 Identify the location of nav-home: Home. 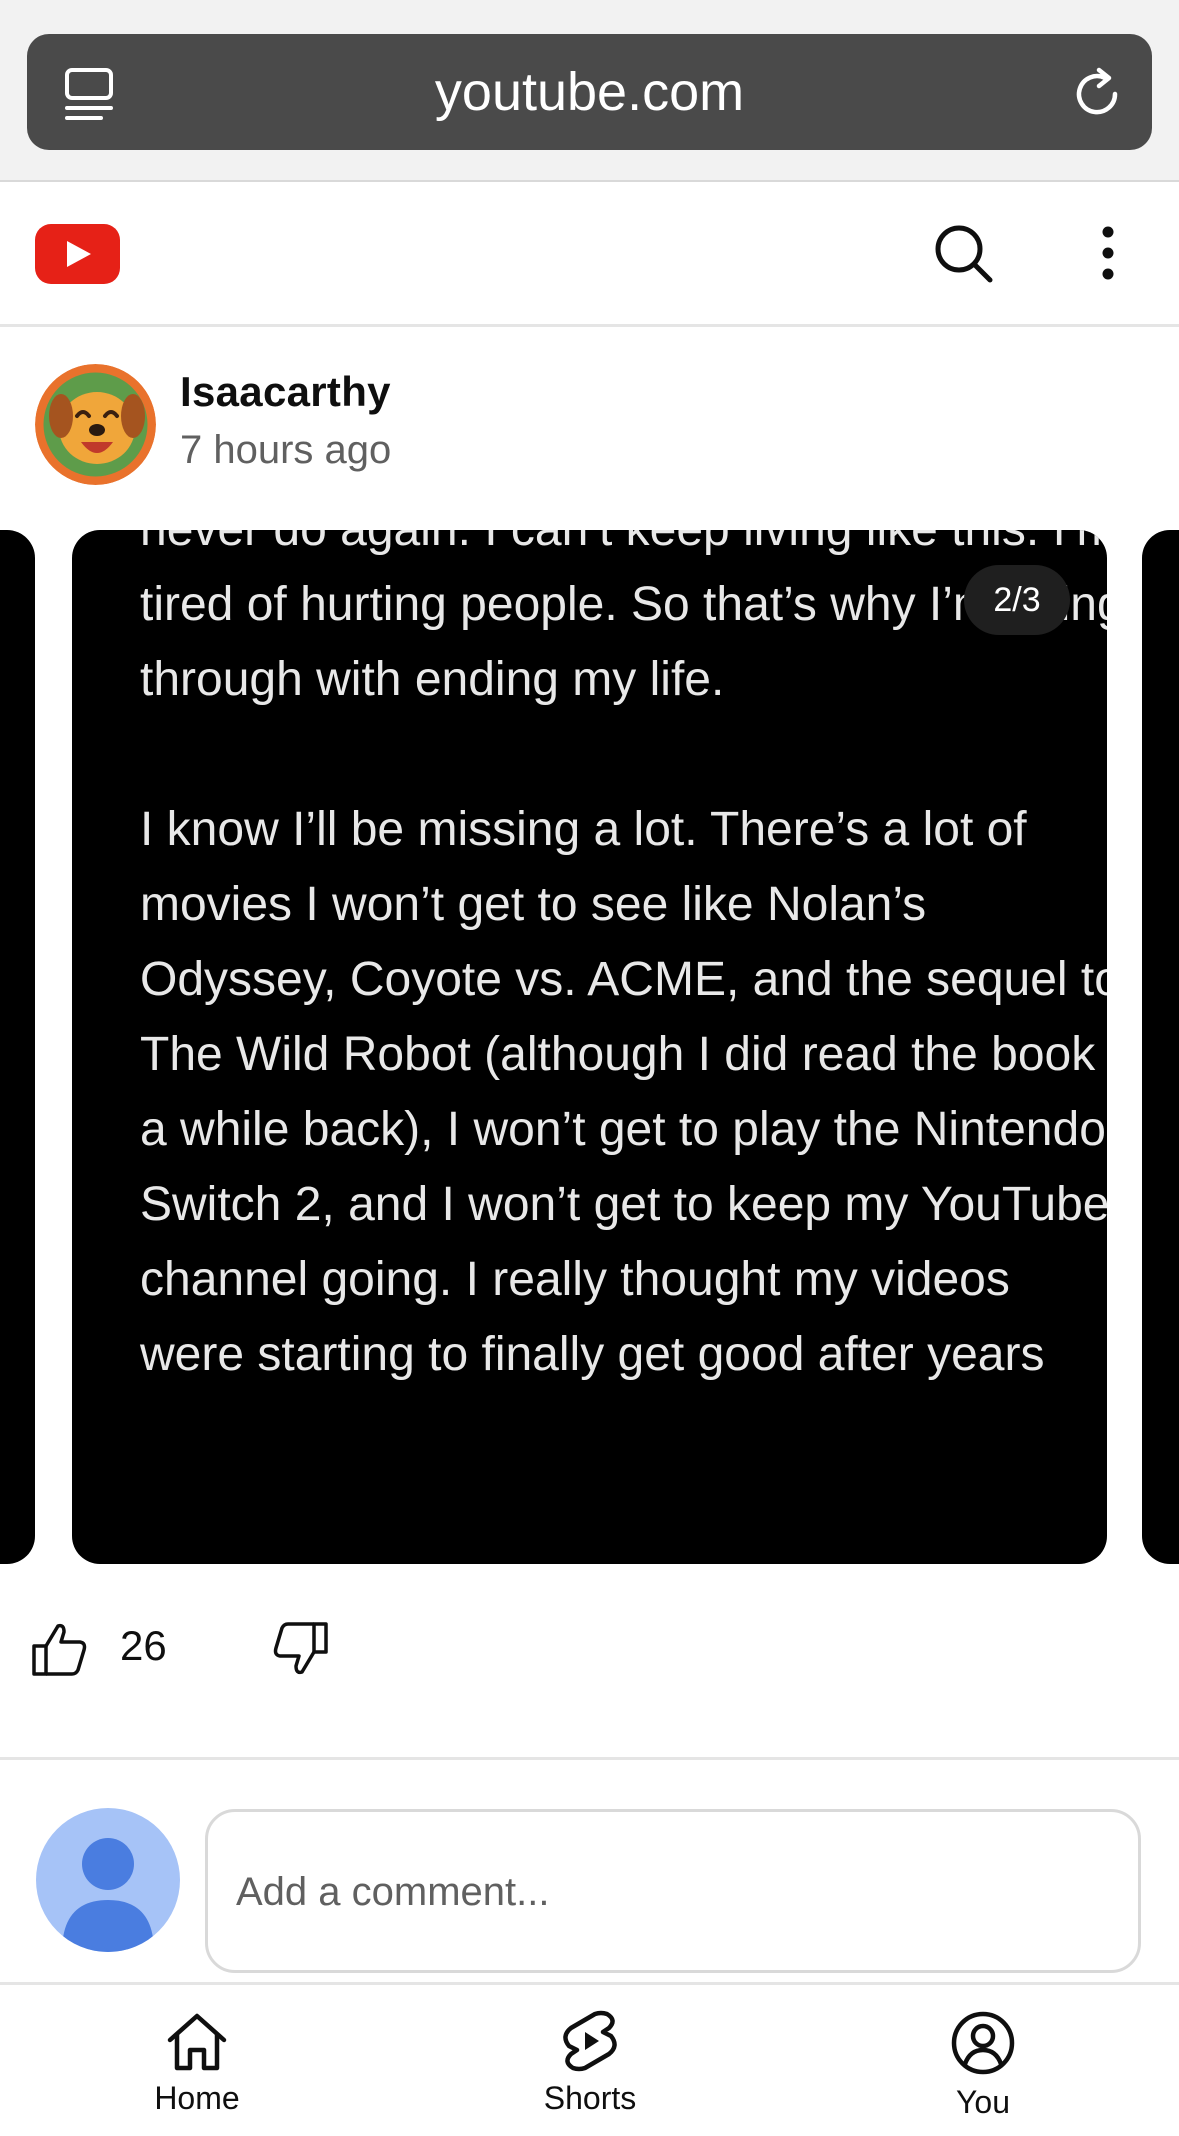
(197, 2070).